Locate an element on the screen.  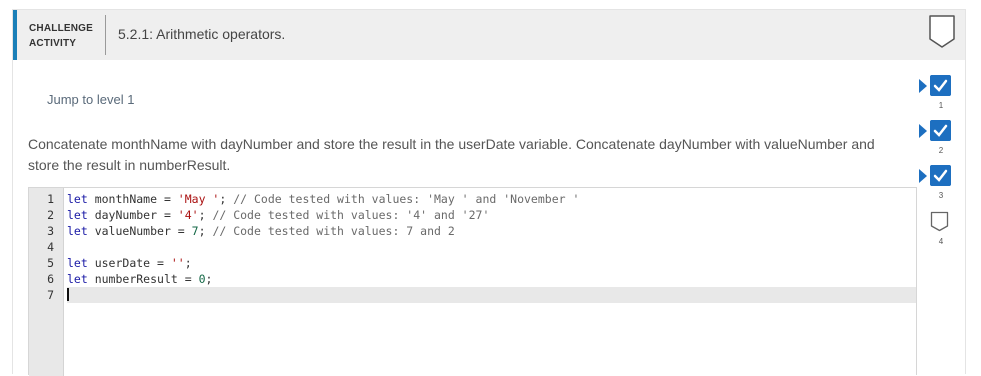
code-line: 4 is located at coordinates (472, 247).